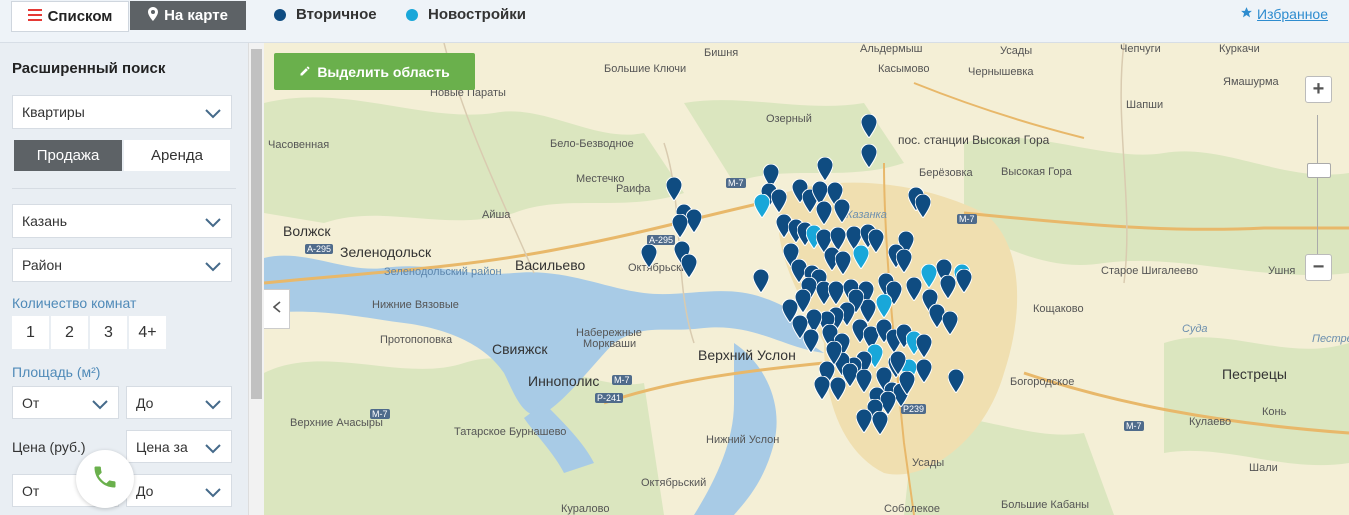  I want to click on new-buildings-dot-icon, so click(412, 14).